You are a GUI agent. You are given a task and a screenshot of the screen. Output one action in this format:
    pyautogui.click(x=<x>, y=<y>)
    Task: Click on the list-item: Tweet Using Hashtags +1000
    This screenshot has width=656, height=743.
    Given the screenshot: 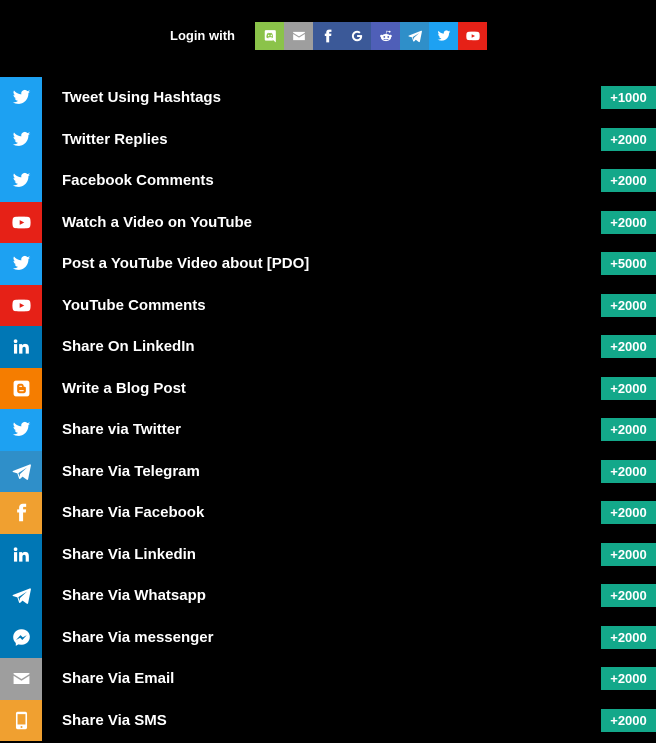 What is the action you would take?
    pyautogui.click(x=328, y=98)
    